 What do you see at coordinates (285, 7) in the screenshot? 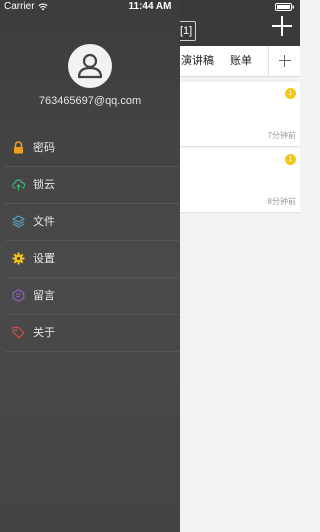
I see `battery-icon` at bounding box center [285, 7].